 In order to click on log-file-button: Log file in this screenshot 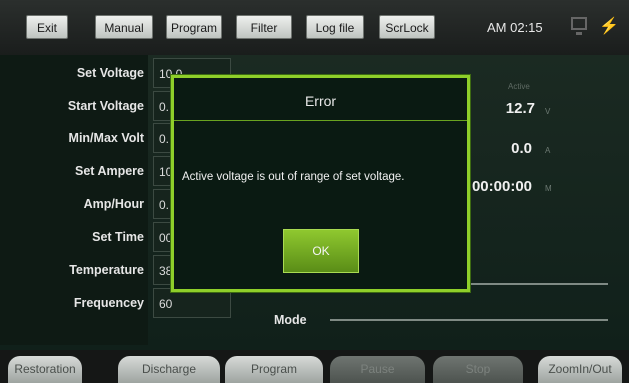, I will do `click(335, 27)`.